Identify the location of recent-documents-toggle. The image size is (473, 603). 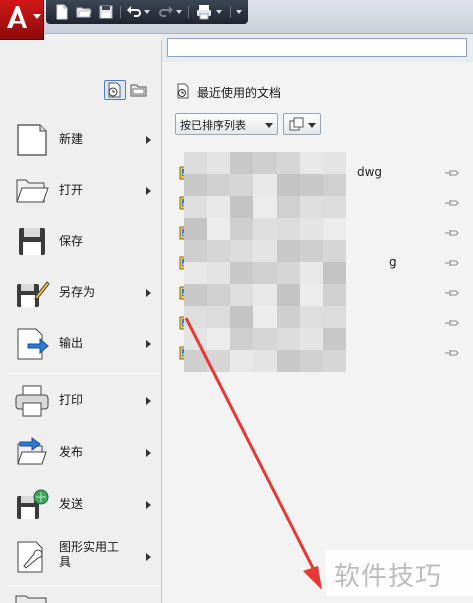
(115, 90).